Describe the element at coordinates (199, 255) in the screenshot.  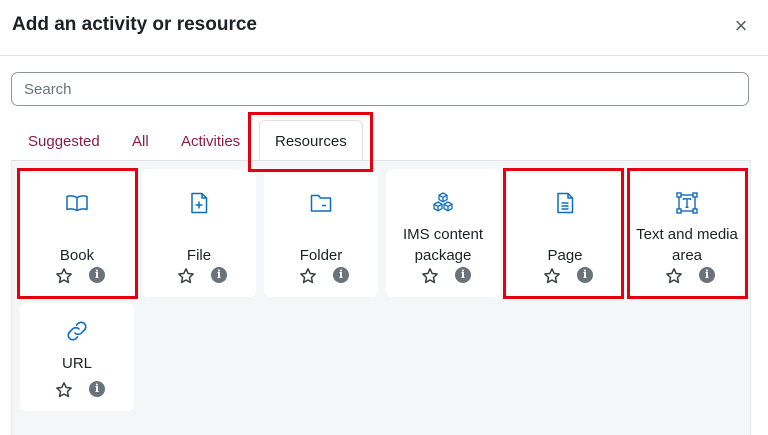
I see `module-name: File` at that location.